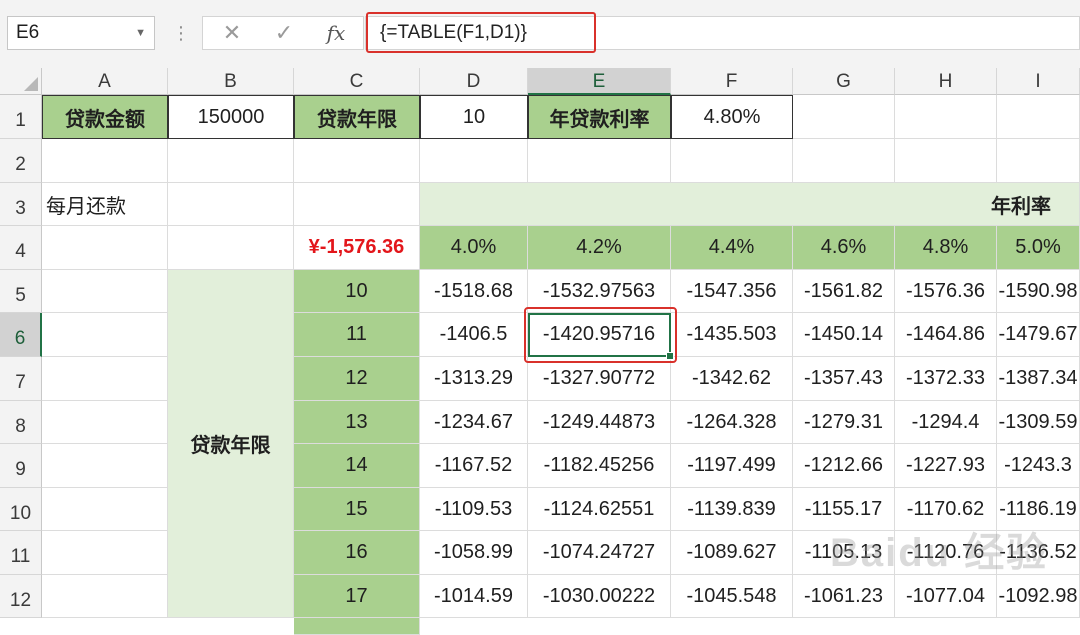 The image size is (1080, 635). I want to click on payment-cell: -1387.34, so click(1038, 379).